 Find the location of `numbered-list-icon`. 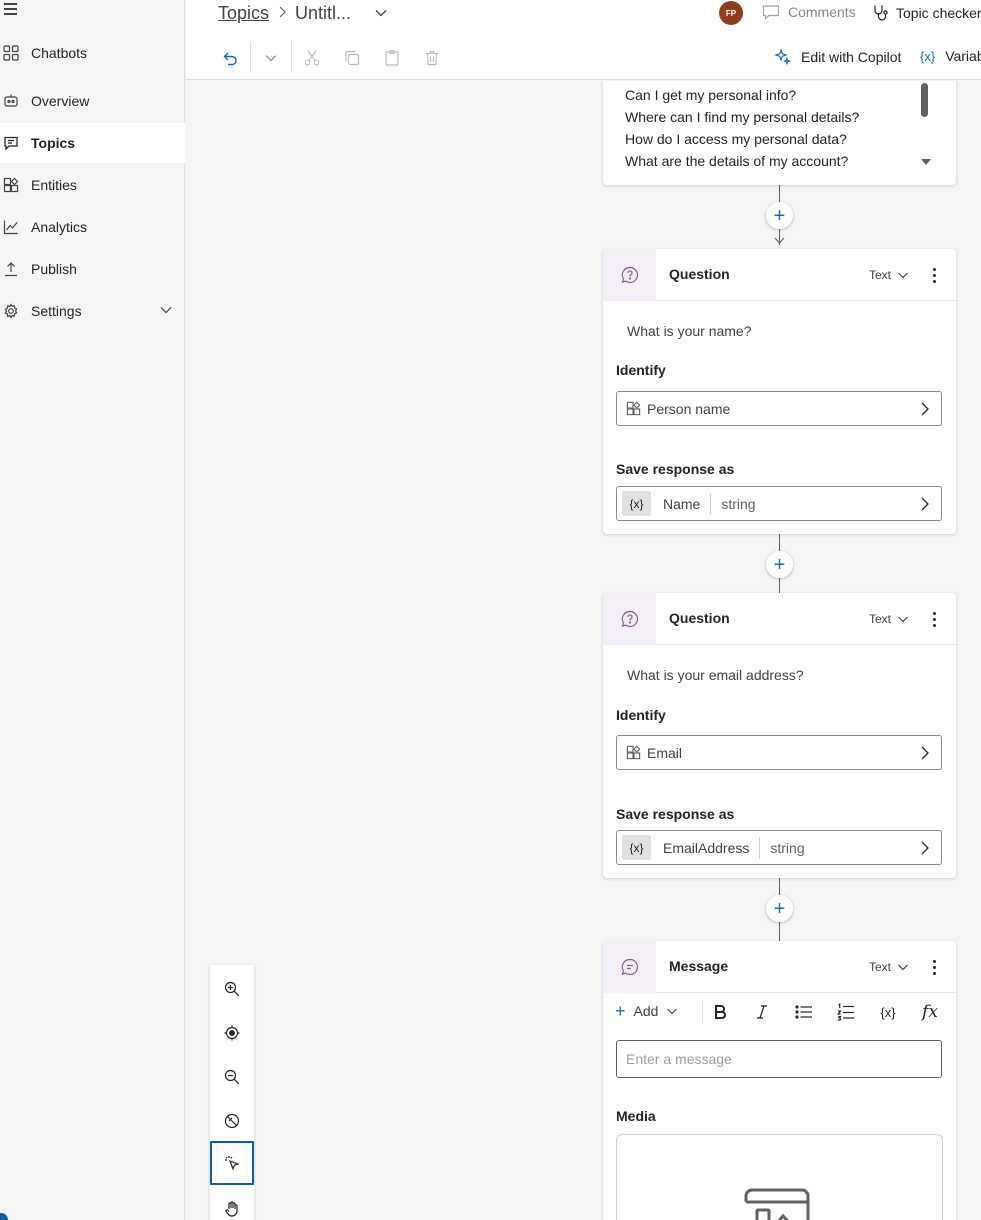

numbered-list-icon is located at coordinates (845, 1012).